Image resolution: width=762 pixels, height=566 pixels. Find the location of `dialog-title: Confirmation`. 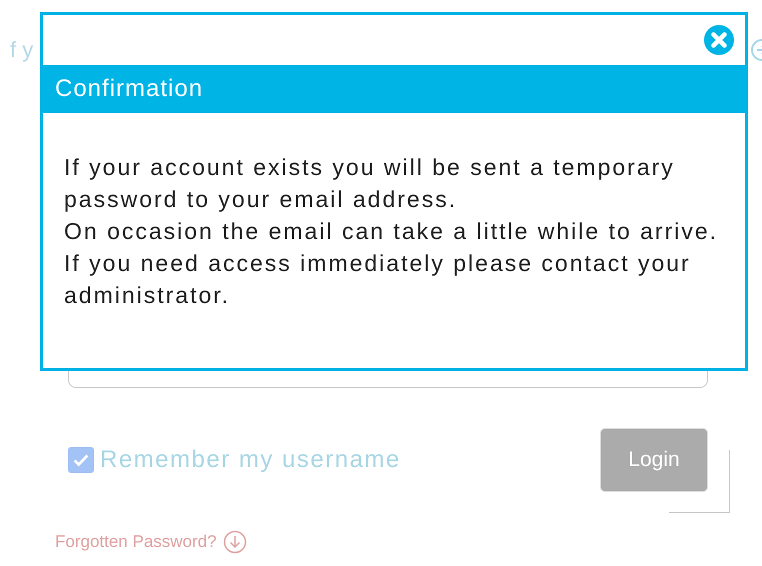

dialog-title: Confirmation is located at coordinates (394, 89).